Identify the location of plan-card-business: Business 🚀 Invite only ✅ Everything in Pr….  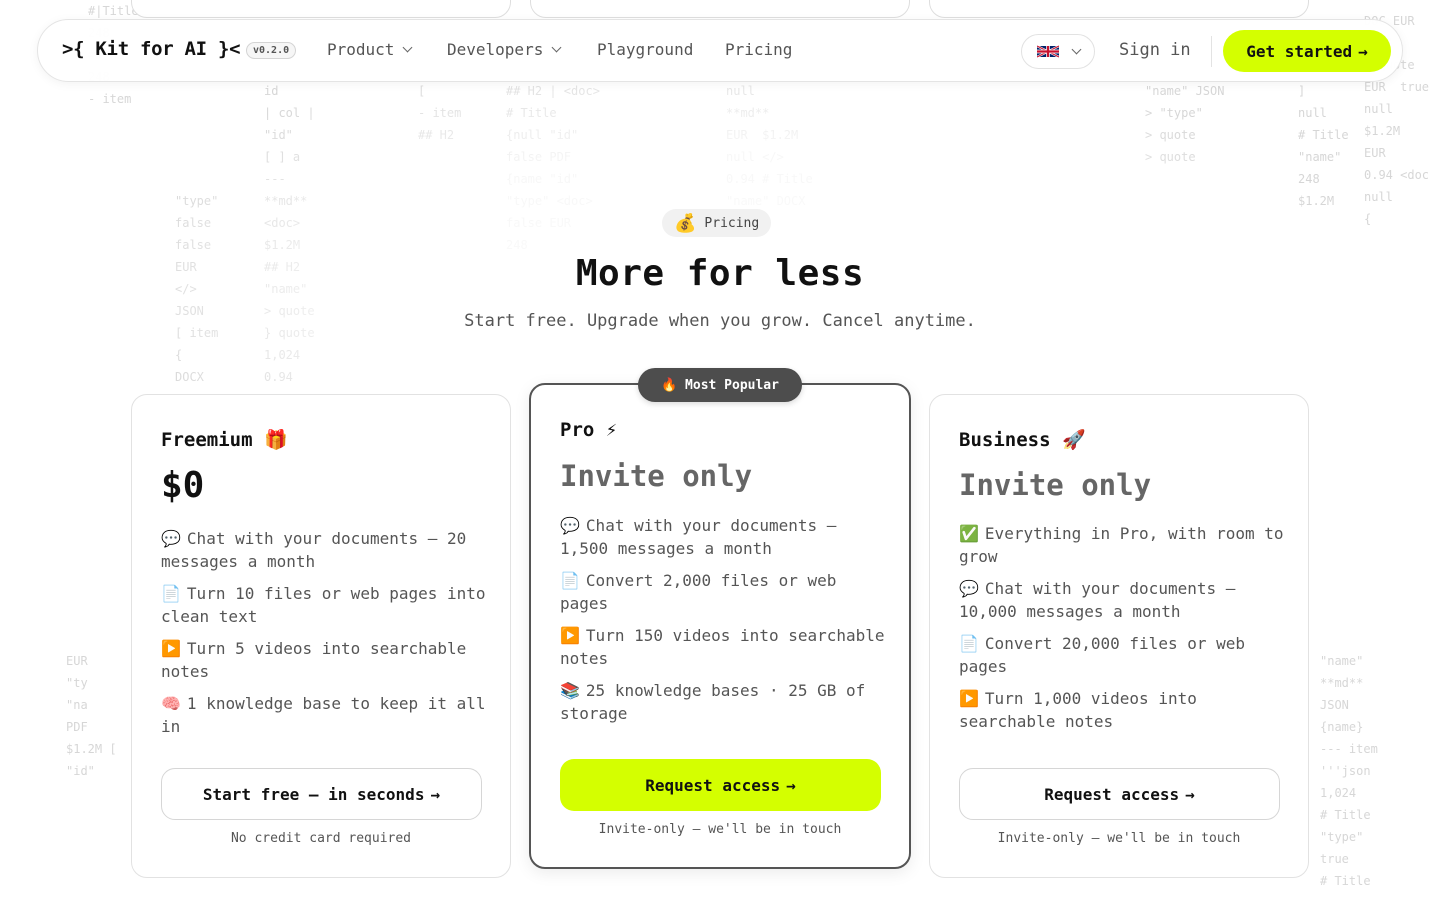
(1119, 636).